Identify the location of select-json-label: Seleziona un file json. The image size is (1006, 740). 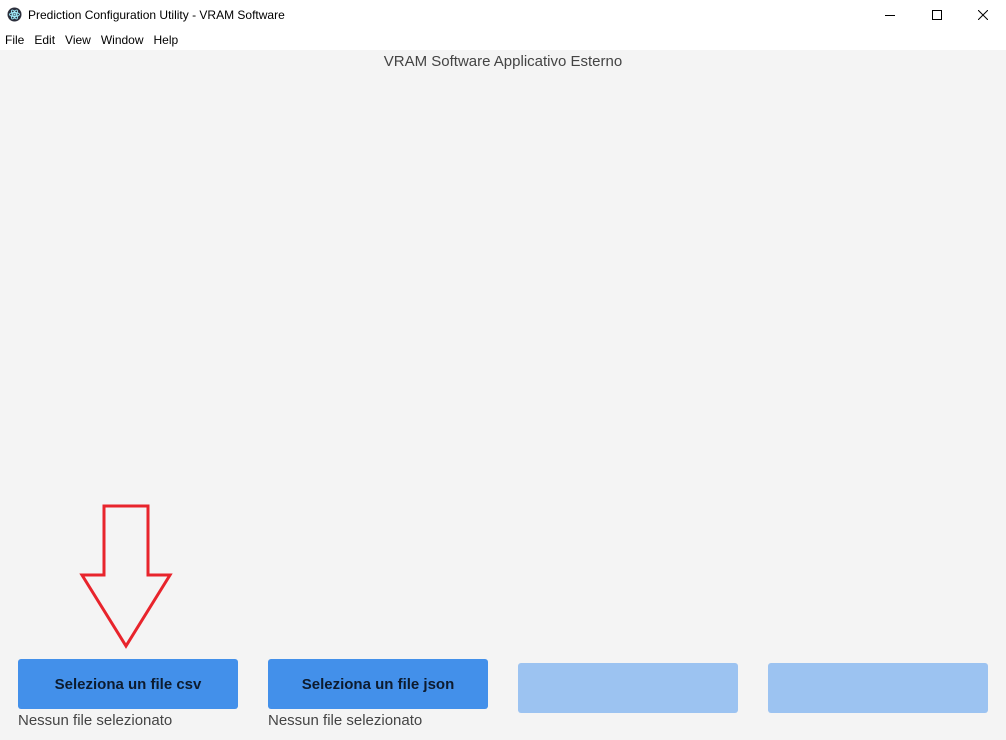
(378, 684).